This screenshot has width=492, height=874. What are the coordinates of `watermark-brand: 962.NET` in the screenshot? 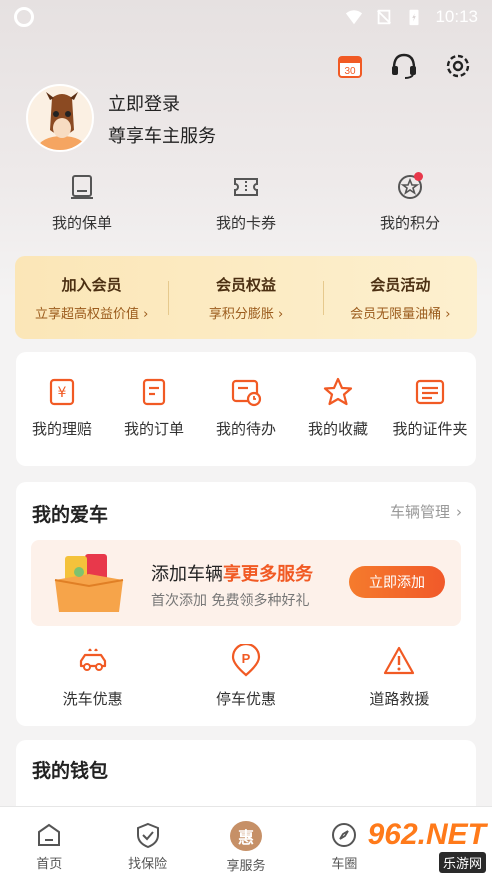 It's located at (426, 834).